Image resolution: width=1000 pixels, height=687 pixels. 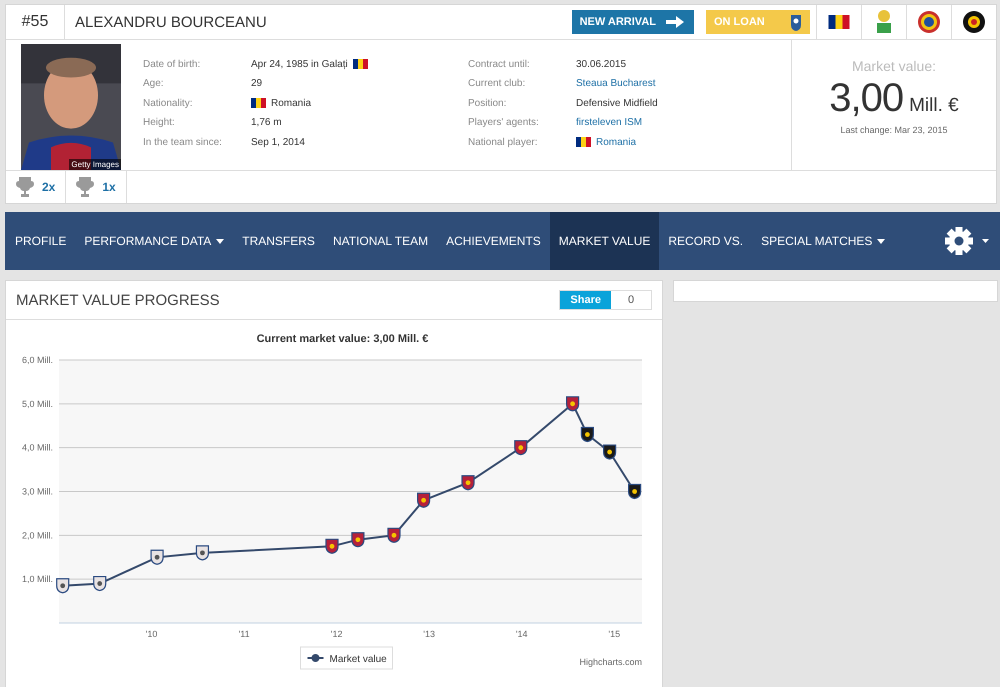 I want to click on settings-icon, so click(x=968, y=241).